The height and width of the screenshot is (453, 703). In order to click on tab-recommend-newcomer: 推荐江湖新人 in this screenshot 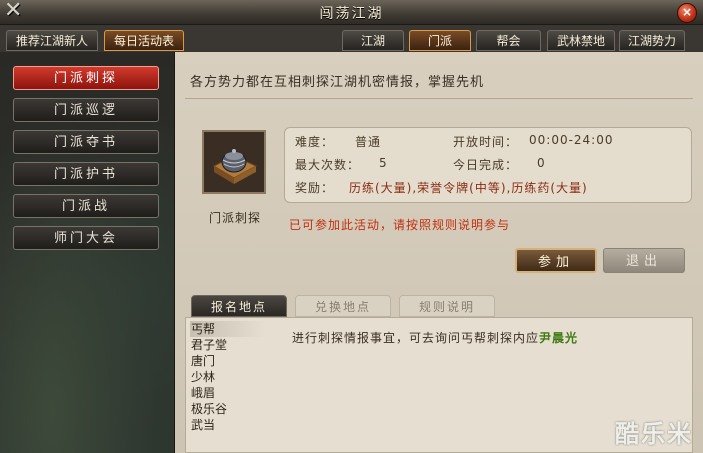, I will do `click(52, 40)`.